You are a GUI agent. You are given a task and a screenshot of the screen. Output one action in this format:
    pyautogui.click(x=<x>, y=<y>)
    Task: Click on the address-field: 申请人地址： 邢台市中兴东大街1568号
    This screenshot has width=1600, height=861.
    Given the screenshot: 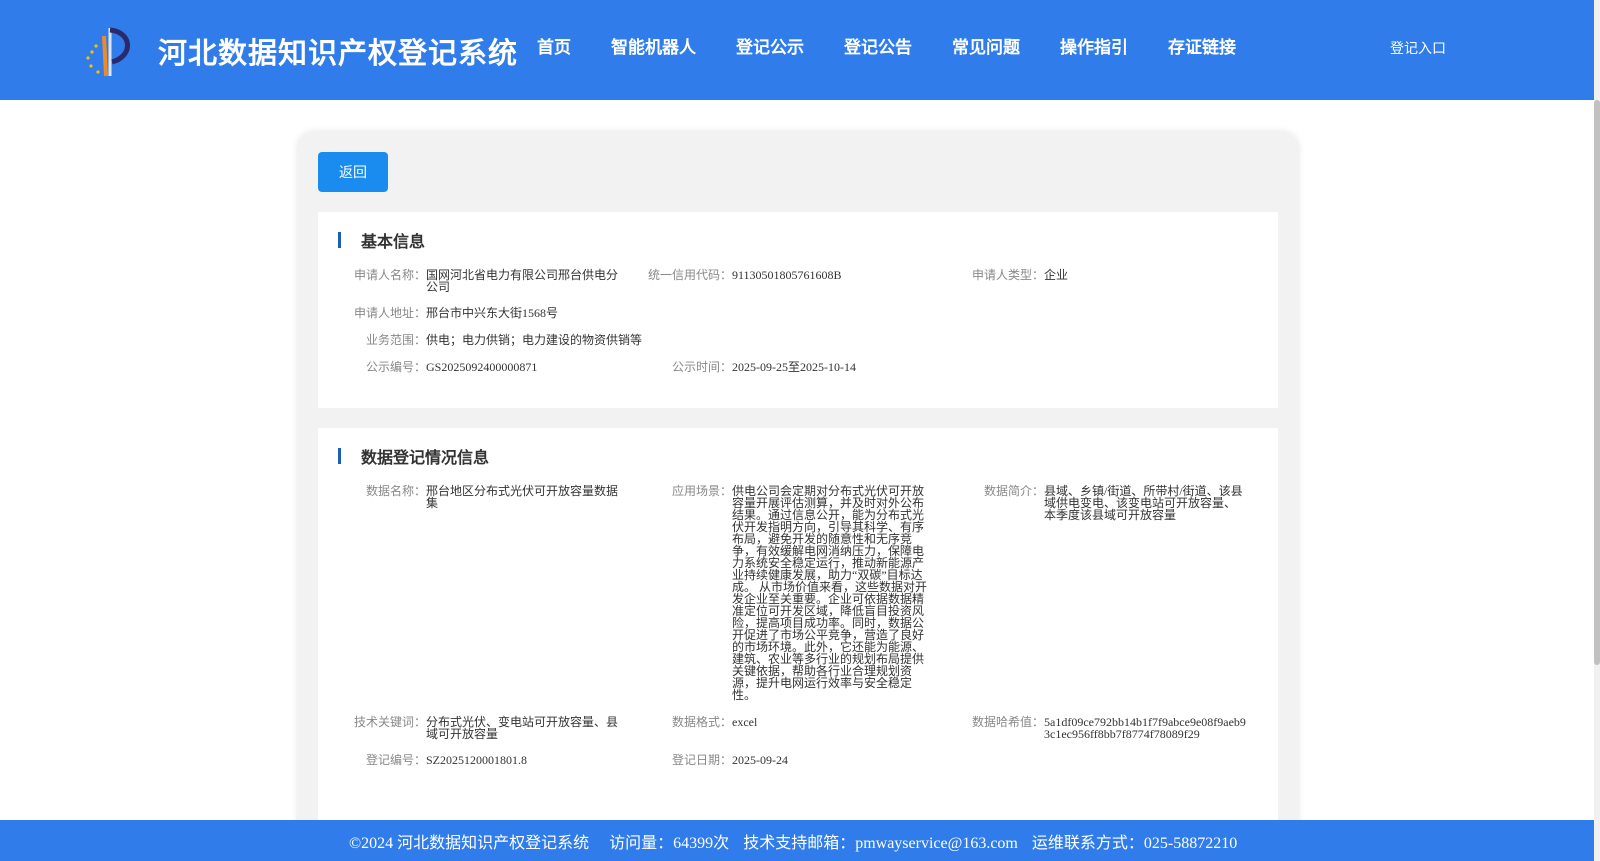 What is the action you would take?
    pyautogui.click(x=456, y=313)
    